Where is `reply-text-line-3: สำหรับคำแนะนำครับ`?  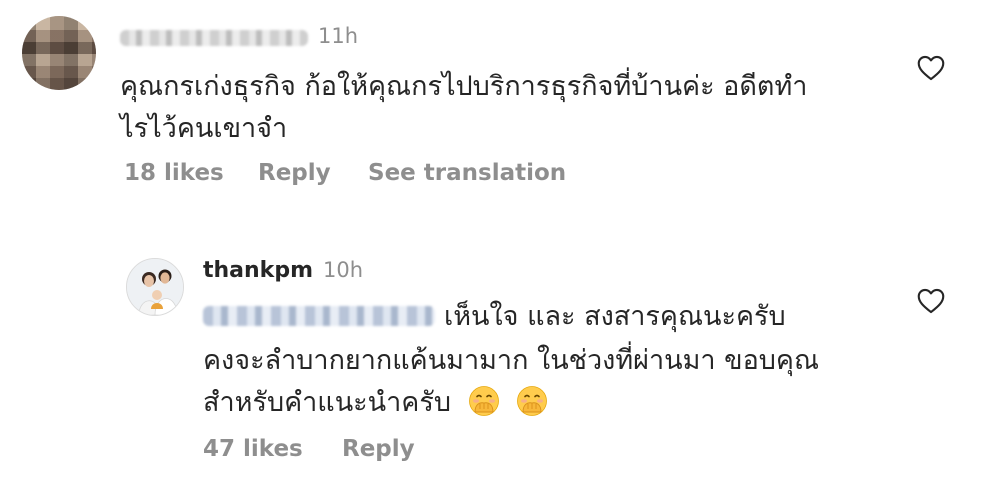
reply-text-line-3: สำหรับคำแนะนำครับ is located at coordinates (327, 402).